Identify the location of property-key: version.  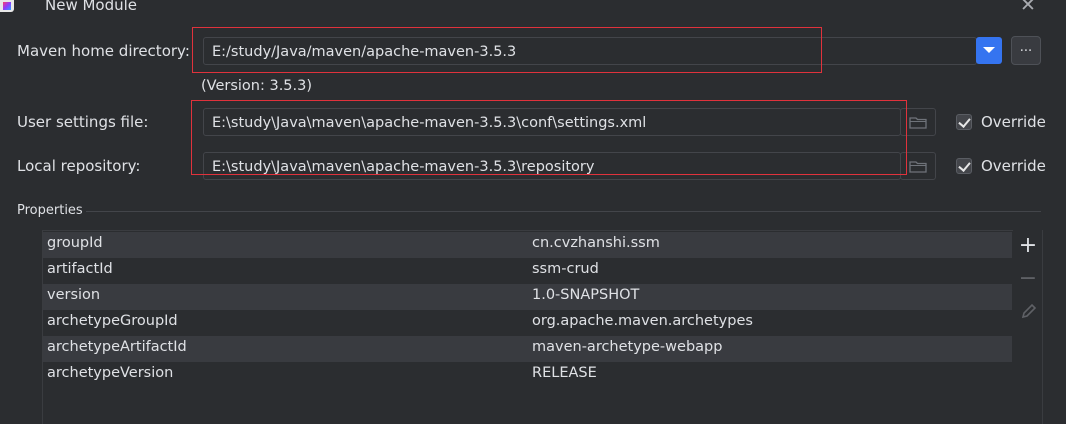
(74, 295).